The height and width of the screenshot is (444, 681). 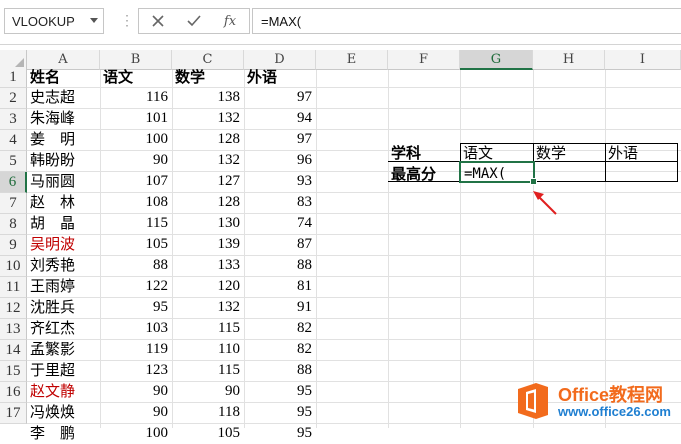 What do you see at coordinates (65, 202) in the screenshot?
I see `cell-name: 赵 林` at bounding box center [65, 202].